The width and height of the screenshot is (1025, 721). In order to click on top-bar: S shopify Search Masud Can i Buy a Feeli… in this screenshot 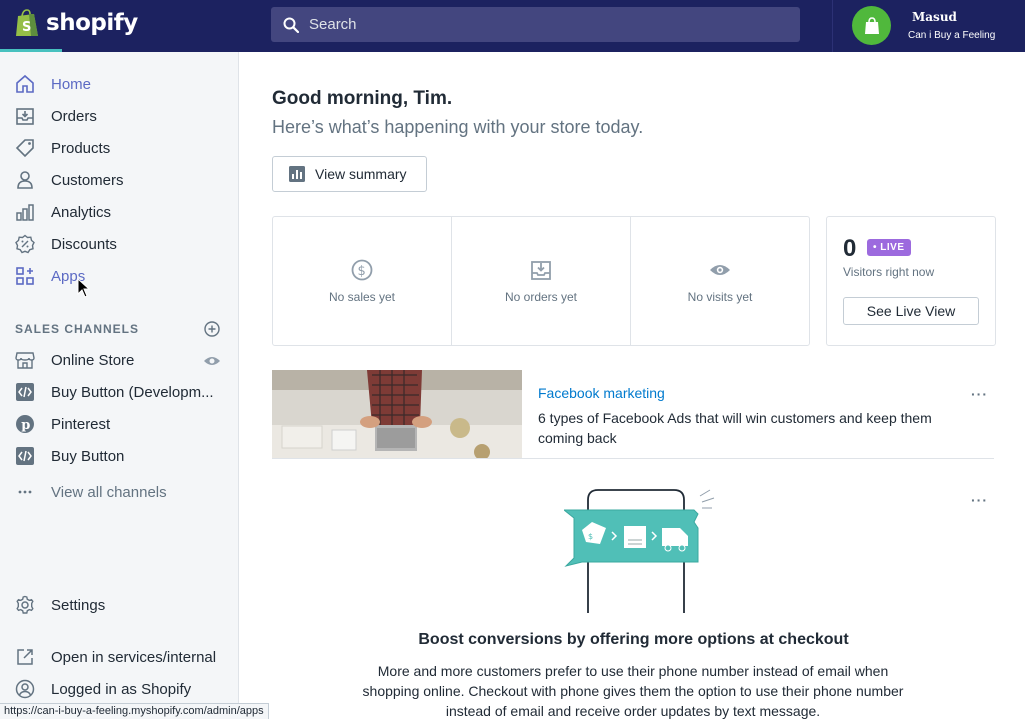, I will do `click(512, 26)`.